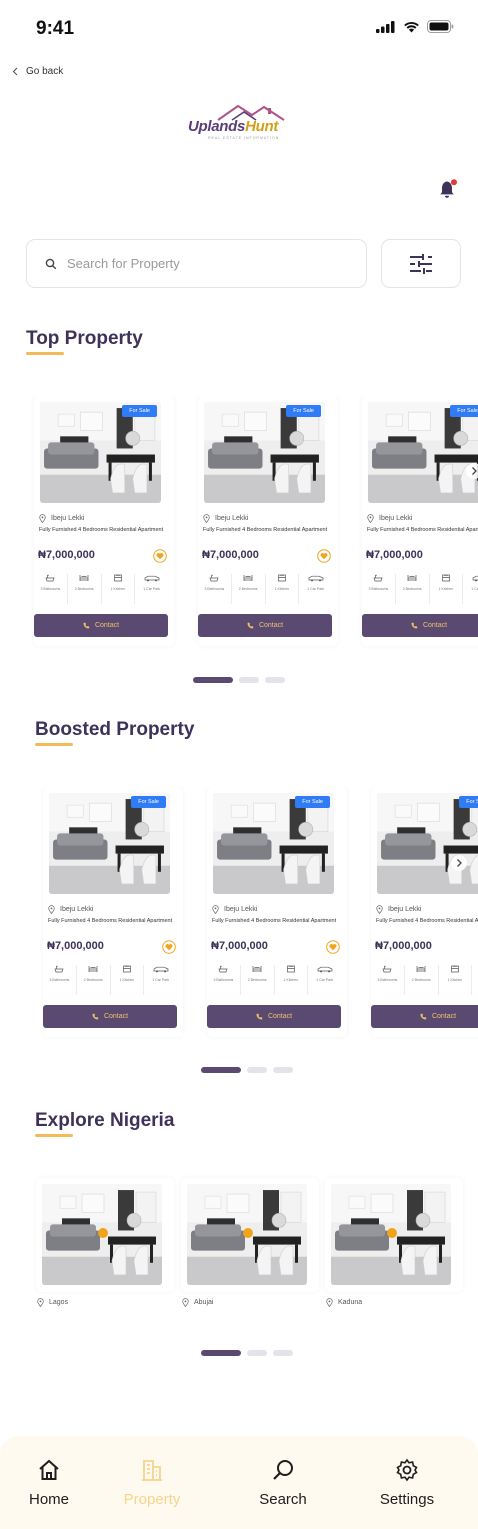 This screenshot has height=1529, width=478. Describe the element at coordinates (421, 263) in the screenshot. I see `filter-button` at that location.